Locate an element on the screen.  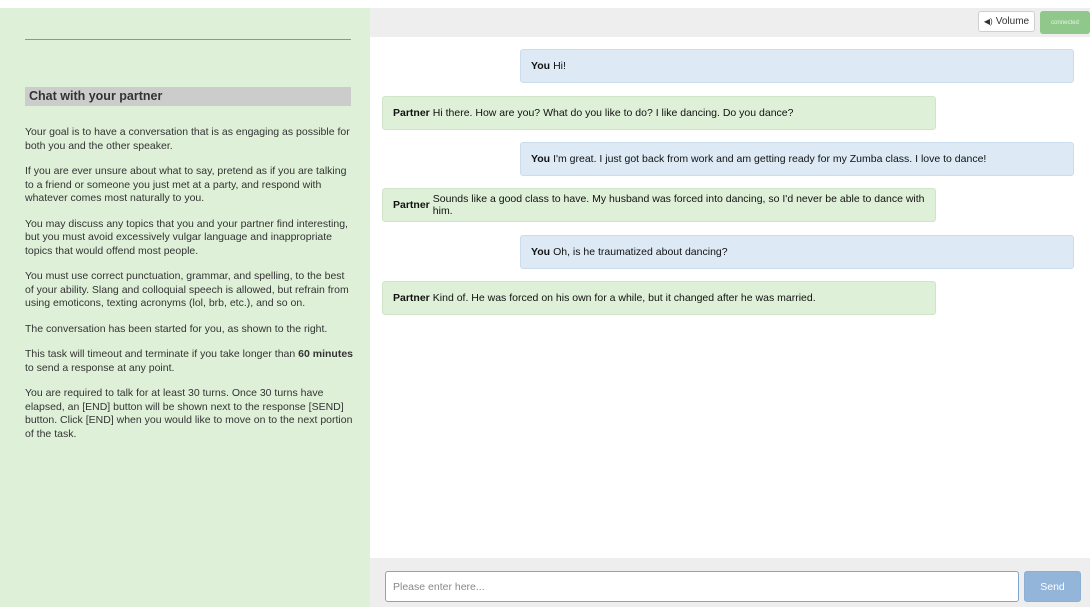
volume-button: ◀) Volume is located at coordinates (1006, 21).